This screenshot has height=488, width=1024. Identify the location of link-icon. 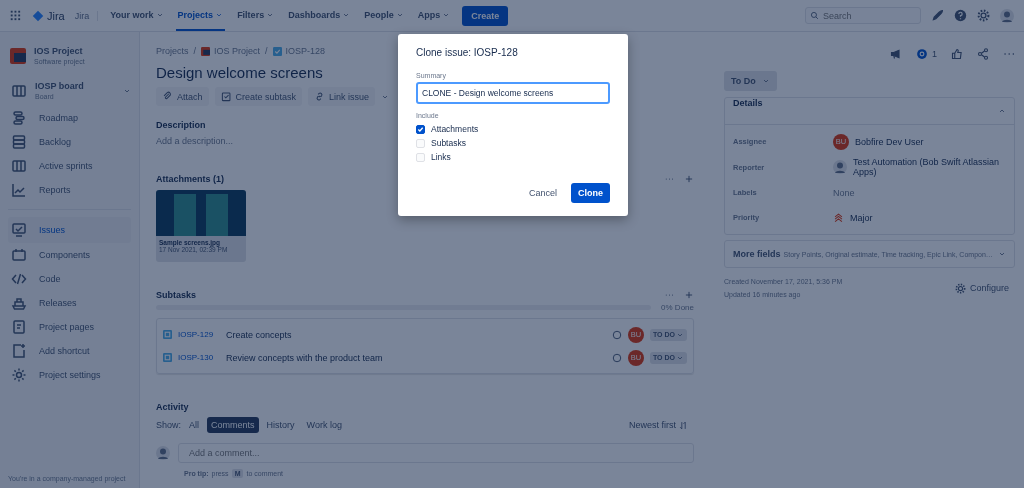
(320, 96).